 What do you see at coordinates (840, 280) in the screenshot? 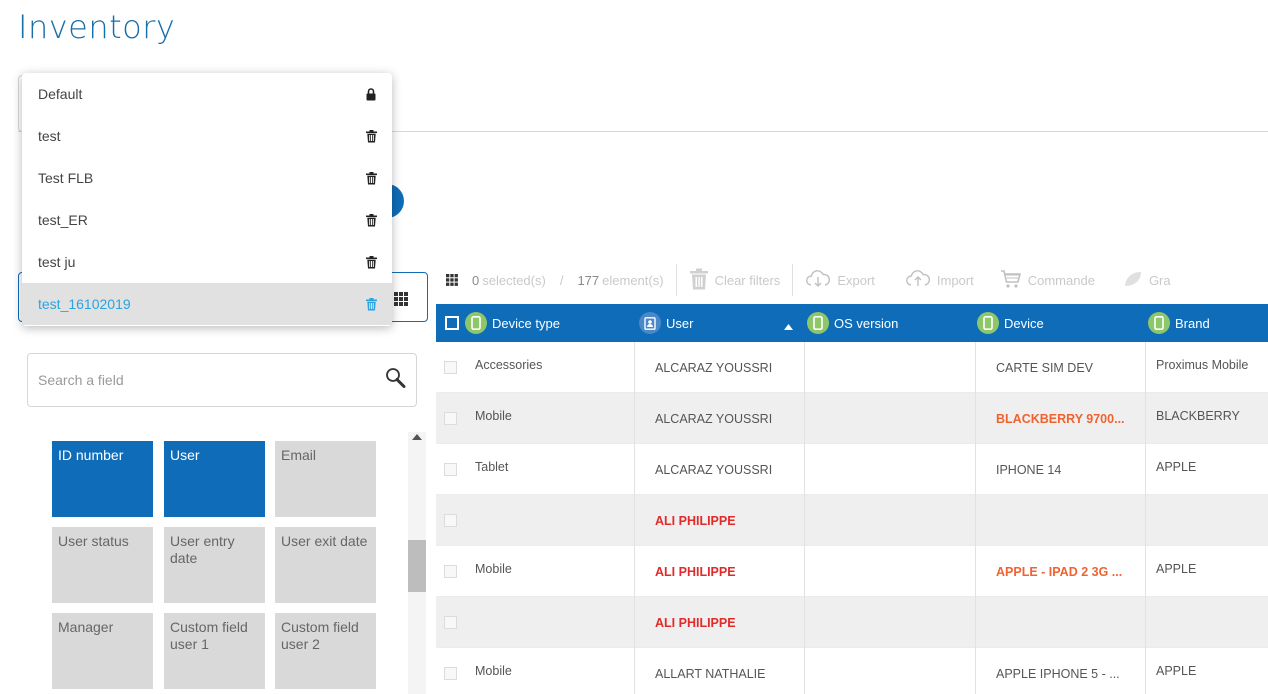
I see `export-button: Export` at bounding box center [840, 280].